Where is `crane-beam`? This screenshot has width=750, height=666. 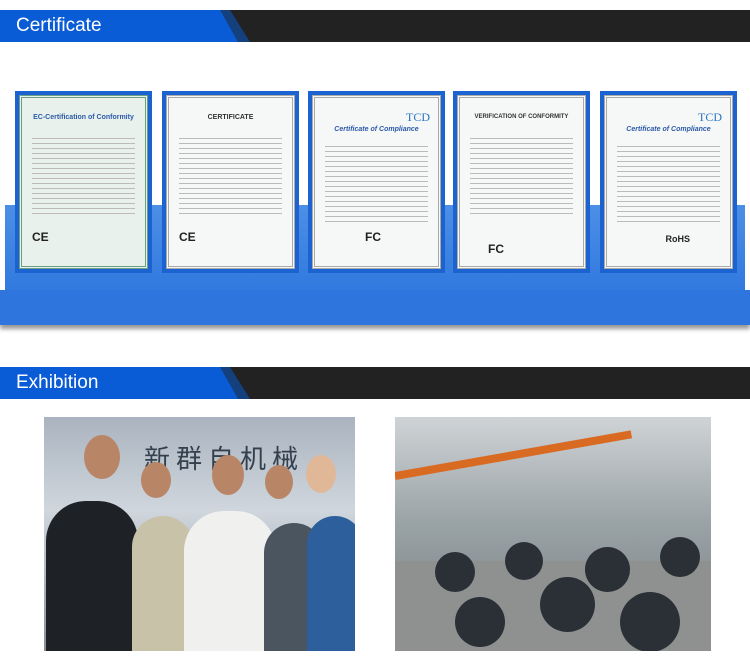
crane-beam is located at coordinates (514, 455).